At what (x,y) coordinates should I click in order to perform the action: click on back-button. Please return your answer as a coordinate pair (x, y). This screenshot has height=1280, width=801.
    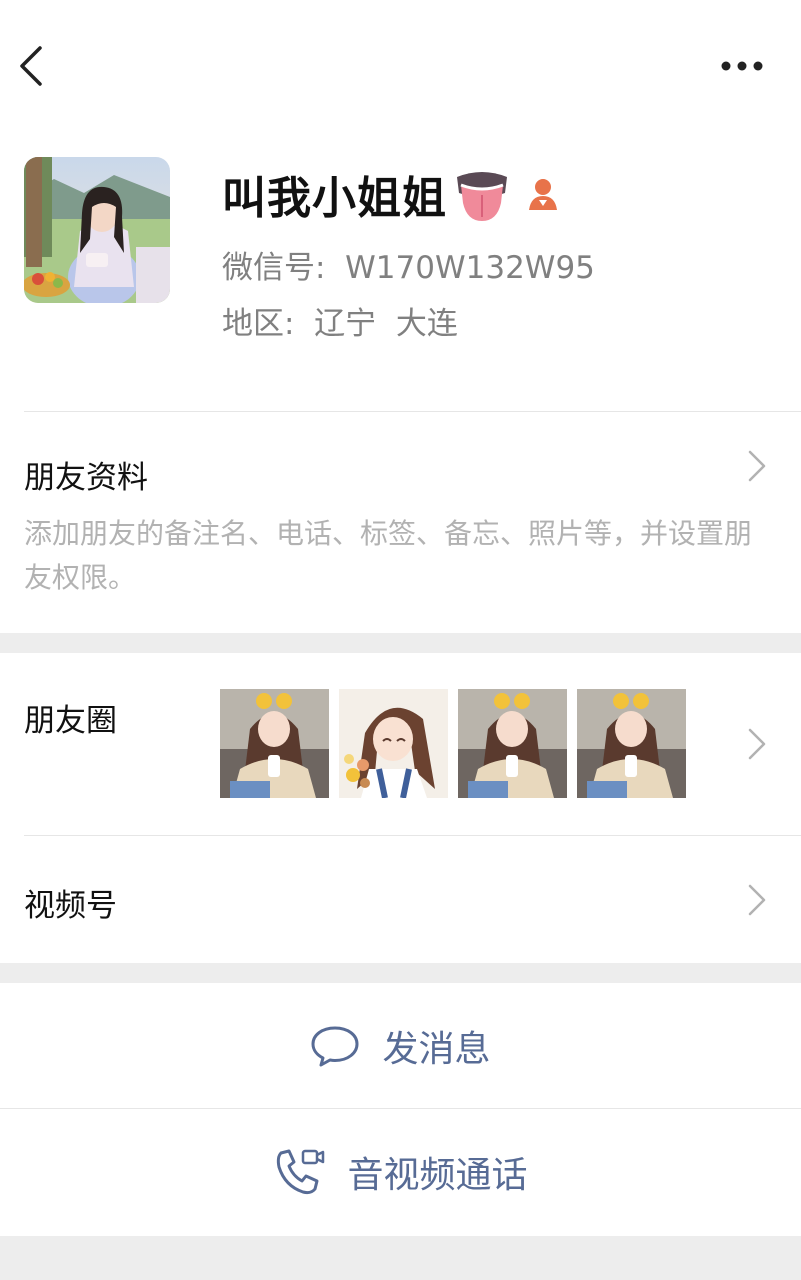
    Looking at the image, I should click on (34, 66).